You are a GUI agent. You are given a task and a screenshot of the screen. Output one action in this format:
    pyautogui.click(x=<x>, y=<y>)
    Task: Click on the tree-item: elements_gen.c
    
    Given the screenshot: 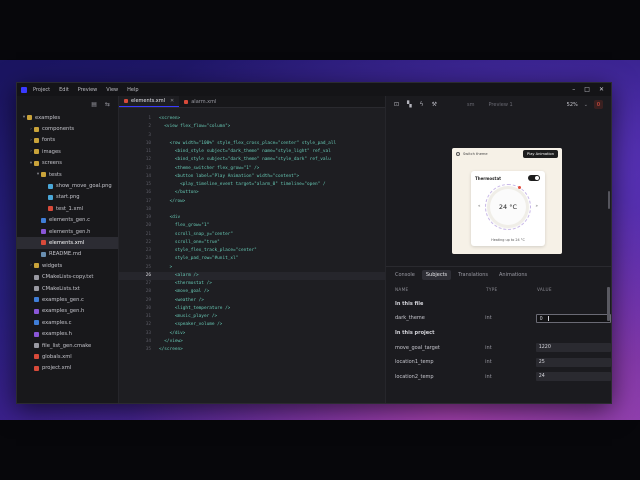 What is the action you would take?
    pyautogui.click(x=67, y=220)
    